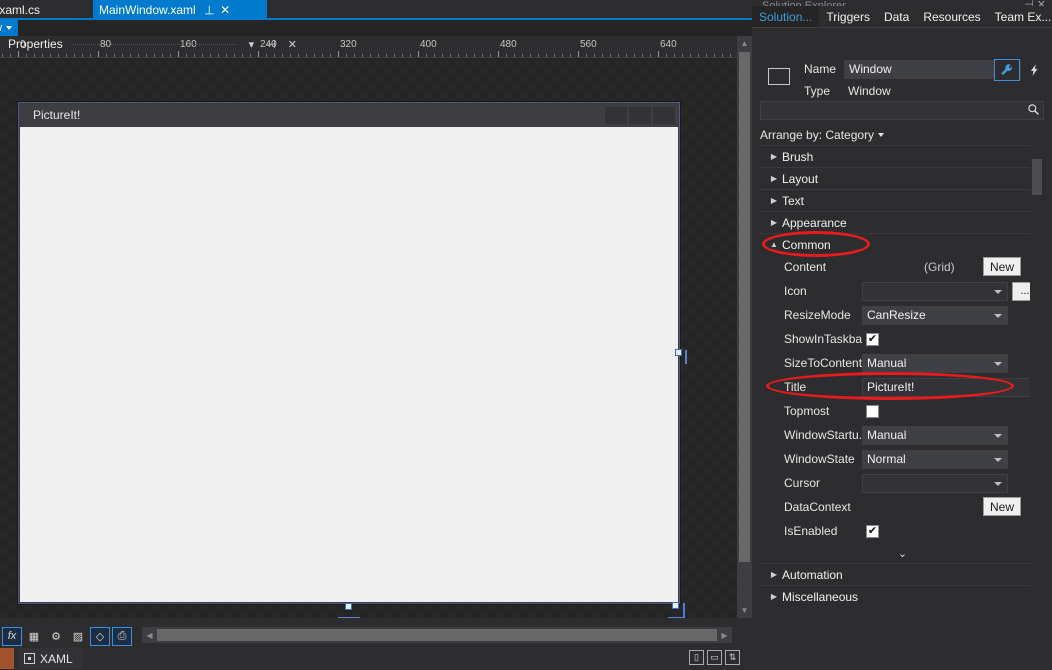 The width and height of the screenshot is (1052, 670). I want to click on property-combobox-windowstartu-: Manual, so click(935, 435).